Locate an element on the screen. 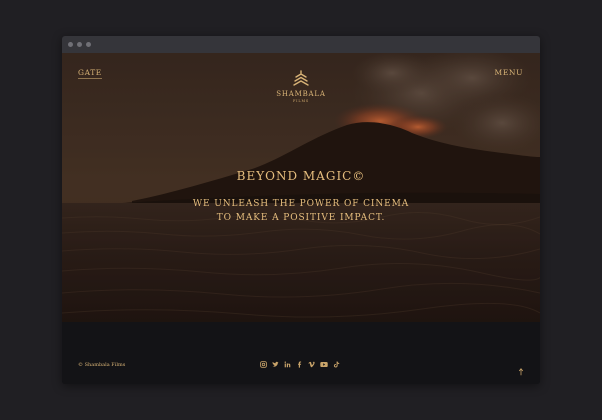 Image resolution: width=602 pixels, height=420 pixels. instagram-icon is located at coordinates (263, 364).